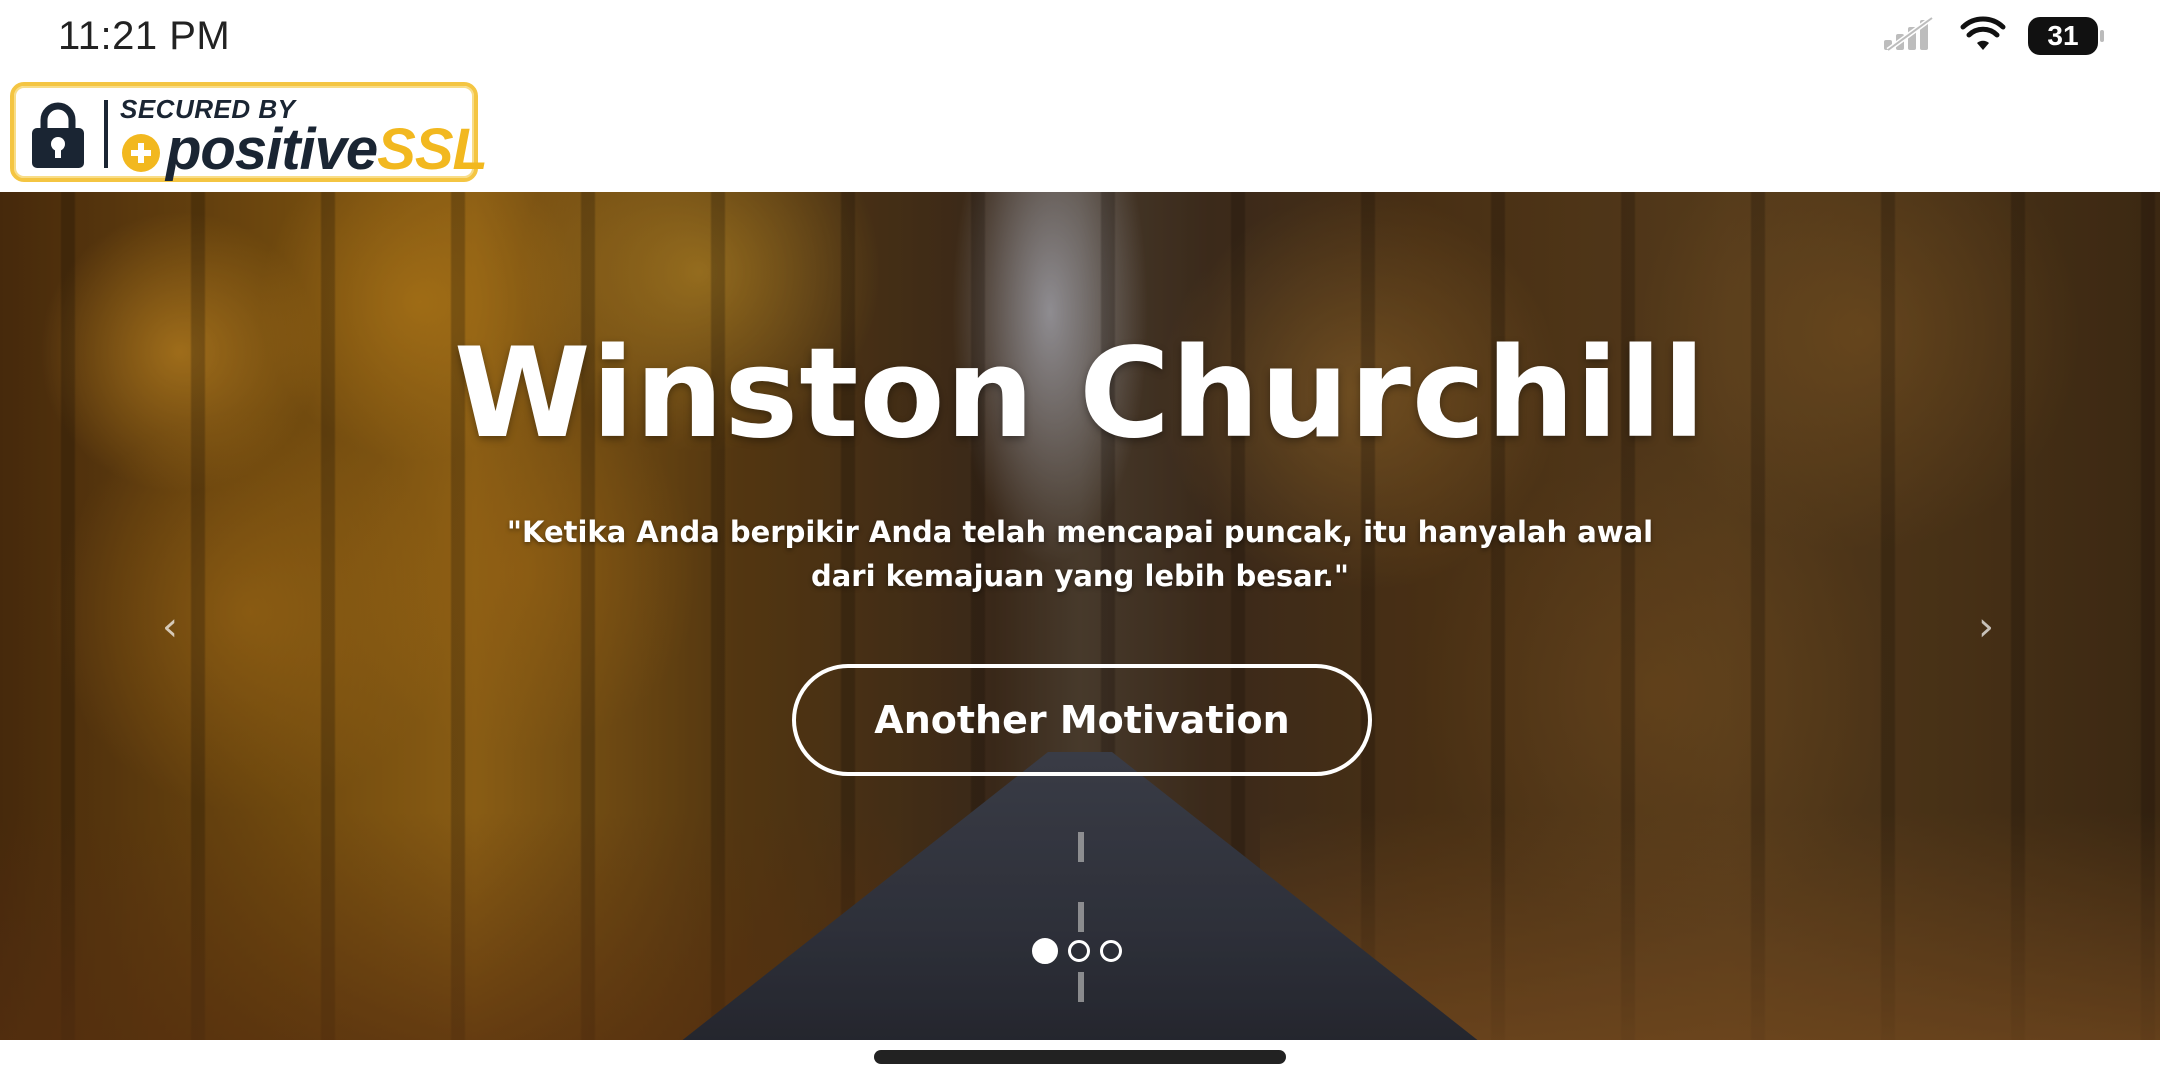 This screenshot has height=1080, width=2160. What do you see at coordinates (1082, 720) in the screenshot?
I see `another-motivation-button: Another Motivation` at bounding box center [1082, 720].